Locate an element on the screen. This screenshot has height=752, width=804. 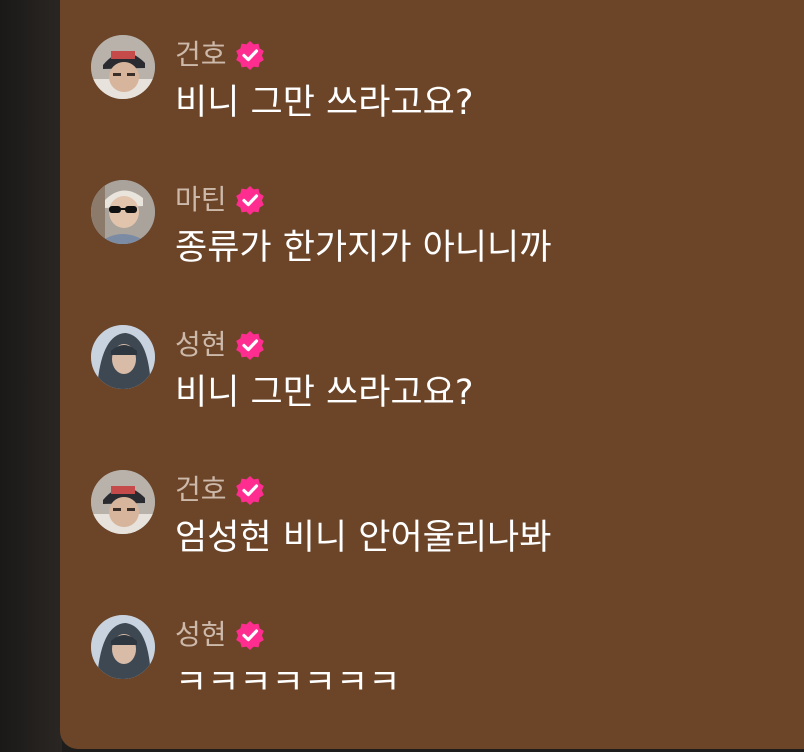
username: 마틴 is located at coordinates (201, 200).